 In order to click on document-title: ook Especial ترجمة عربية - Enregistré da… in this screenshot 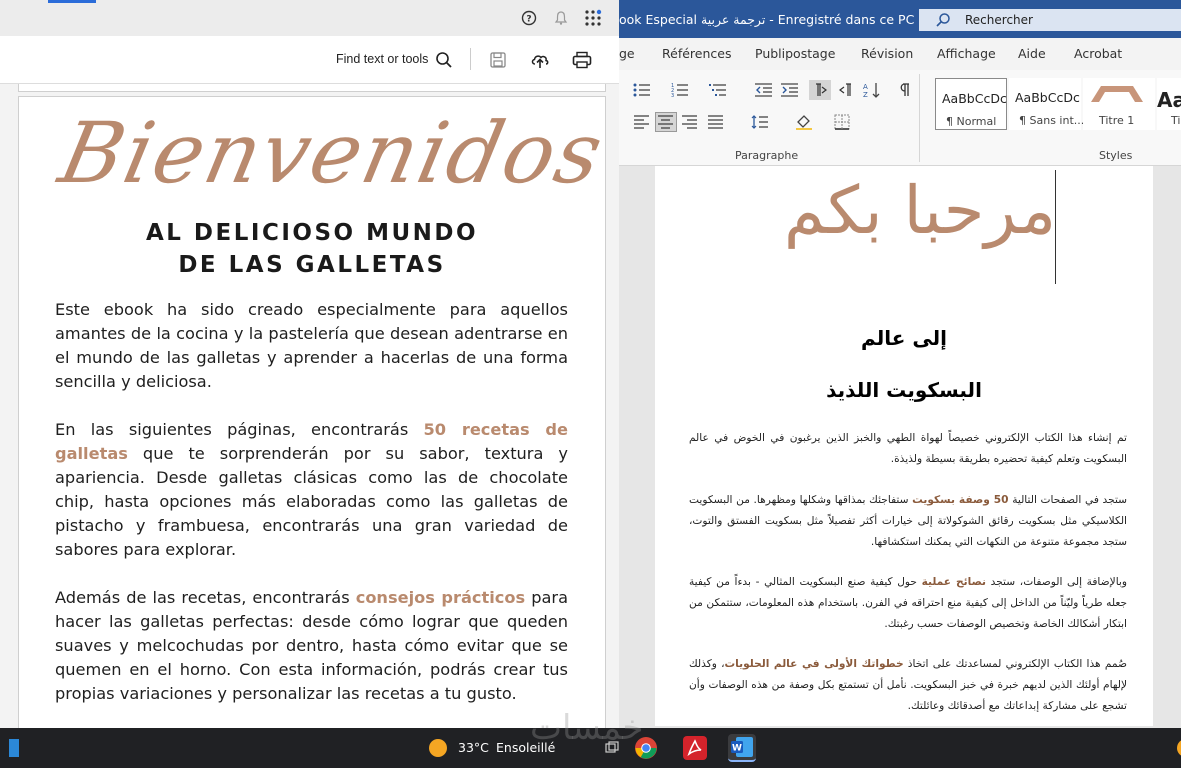, I will do `click(767, 19)`.